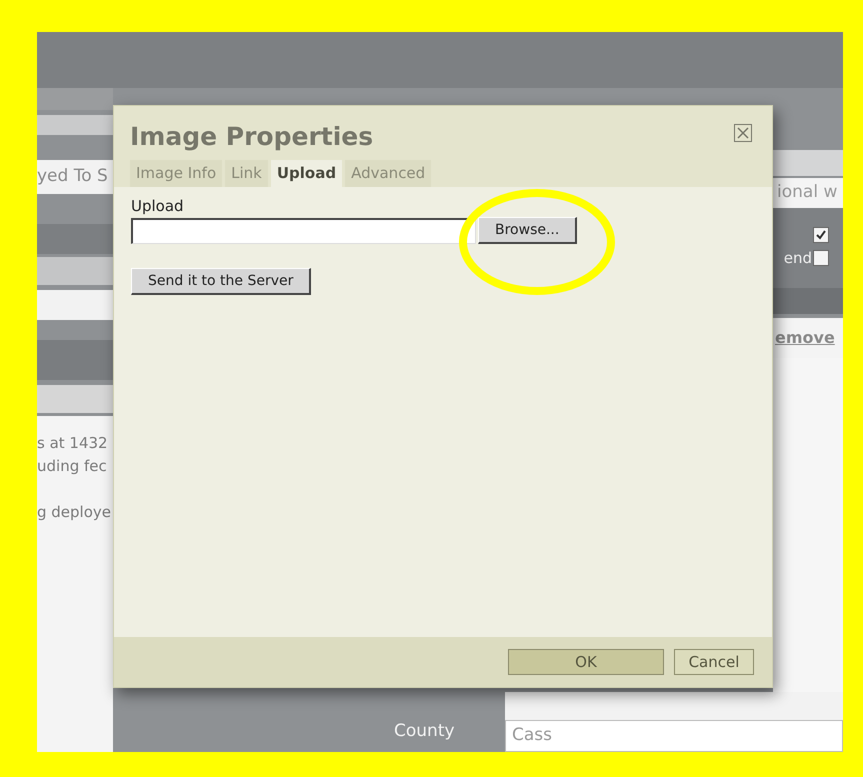 Image resolution: width=863 pixels, height=777 pixels. Describe the element at coordinates (157, 206) in the screenshot. I see `upload-label: Upload` at that location.